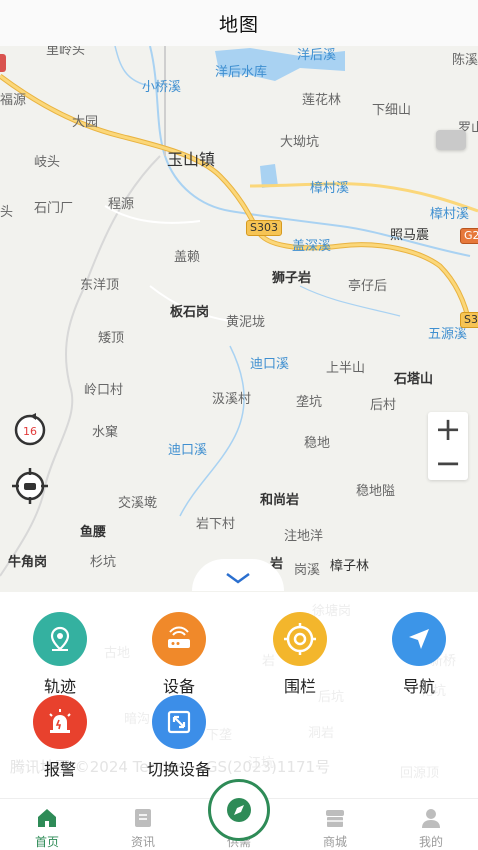 The height and width of the screenshot is (850, 478). What do you see at coordinates (350, 566) in the screenshot?
I see `map-label: 樟子林` at bounding box center [350, 566].